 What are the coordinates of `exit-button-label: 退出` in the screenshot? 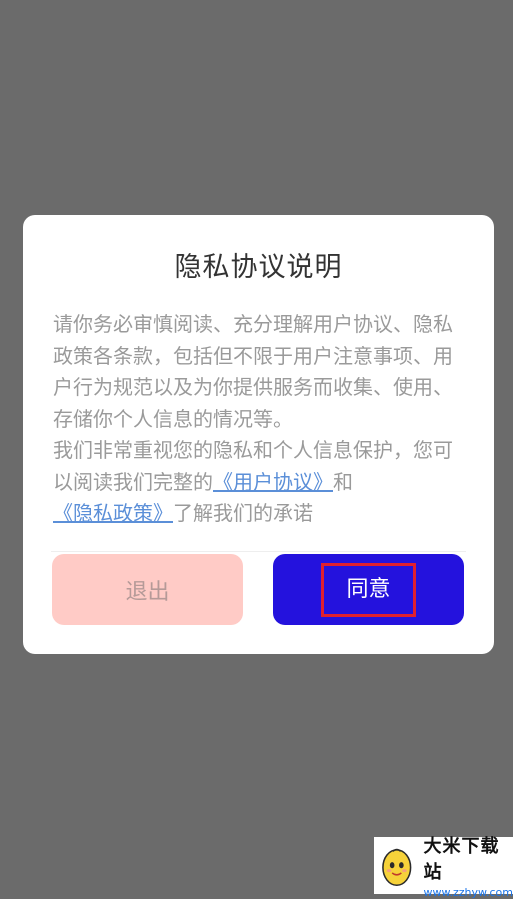 It's located at (147, 592).